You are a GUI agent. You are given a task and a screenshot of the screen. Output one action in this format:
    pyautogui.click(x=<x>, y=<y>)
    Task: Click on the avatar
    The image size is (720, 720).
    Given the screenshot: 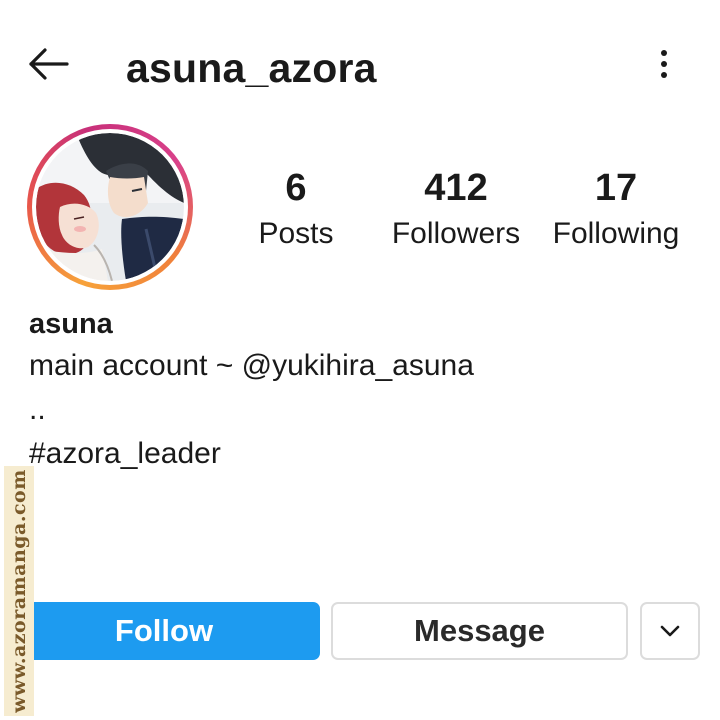 What is the action you would take?
    pyautogui.click(x=110, y=207)
    